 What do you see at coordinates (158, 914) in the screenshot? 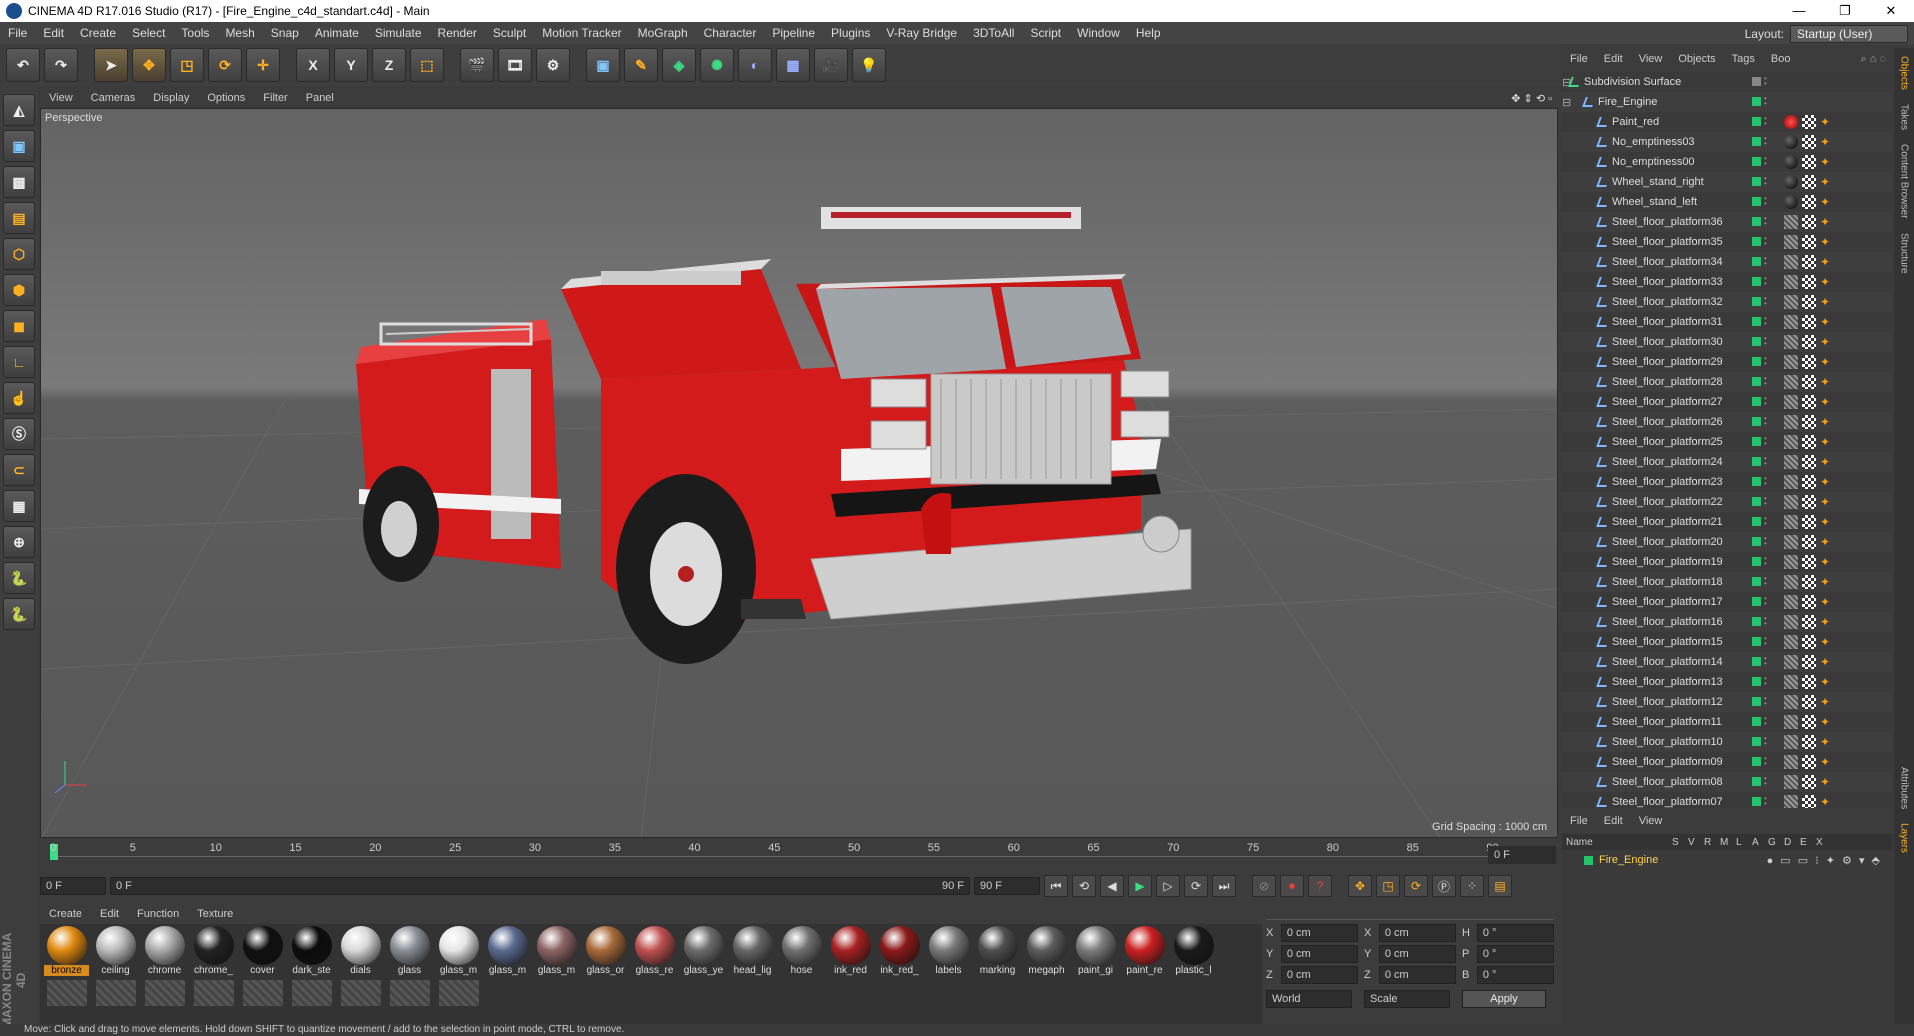
I see `material-menu-function: Function` at bounding box center [158, 914].